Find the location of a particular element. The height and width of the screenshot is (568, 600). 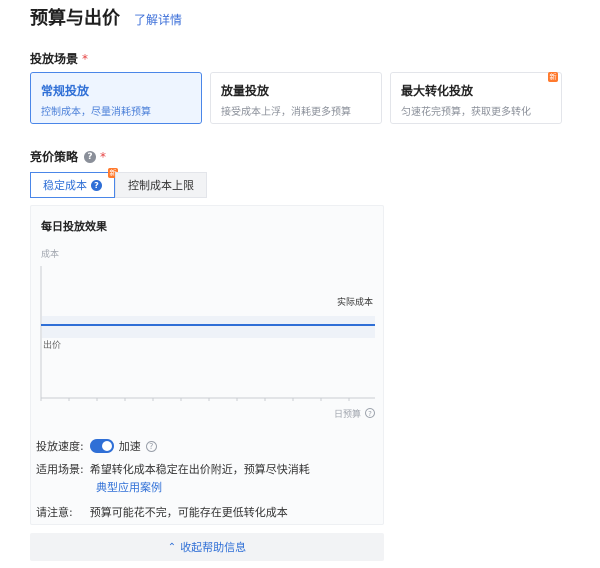

bid-band is located at coordinates (208, 327).